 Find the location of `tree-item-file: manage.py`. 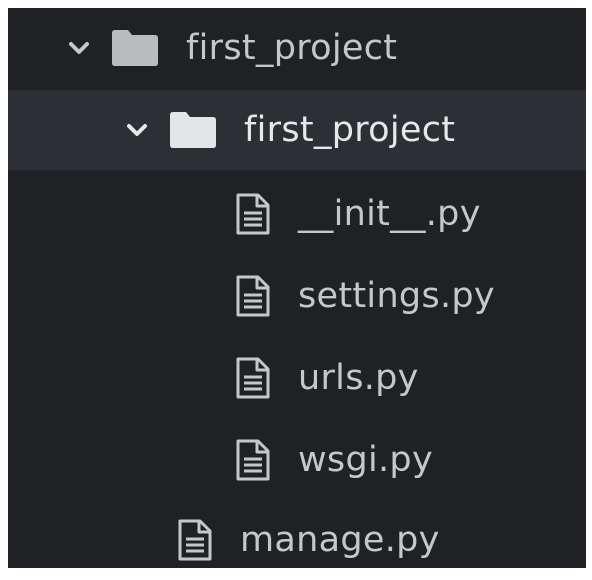

tree-item-file: manage.py is located at coordinates (297, 540).